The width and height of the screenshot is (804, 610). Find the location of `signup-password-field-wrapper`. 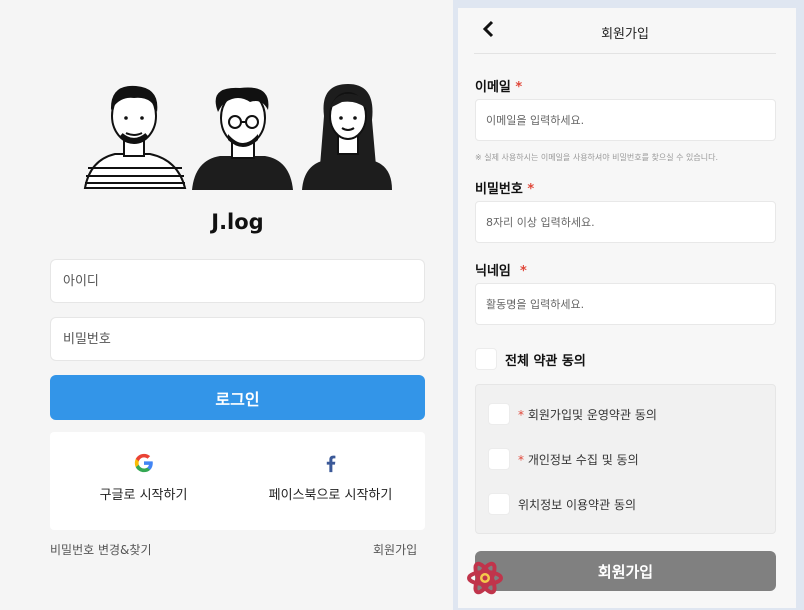

signup-password-field-wrapper is located at coordinates (625, 222).